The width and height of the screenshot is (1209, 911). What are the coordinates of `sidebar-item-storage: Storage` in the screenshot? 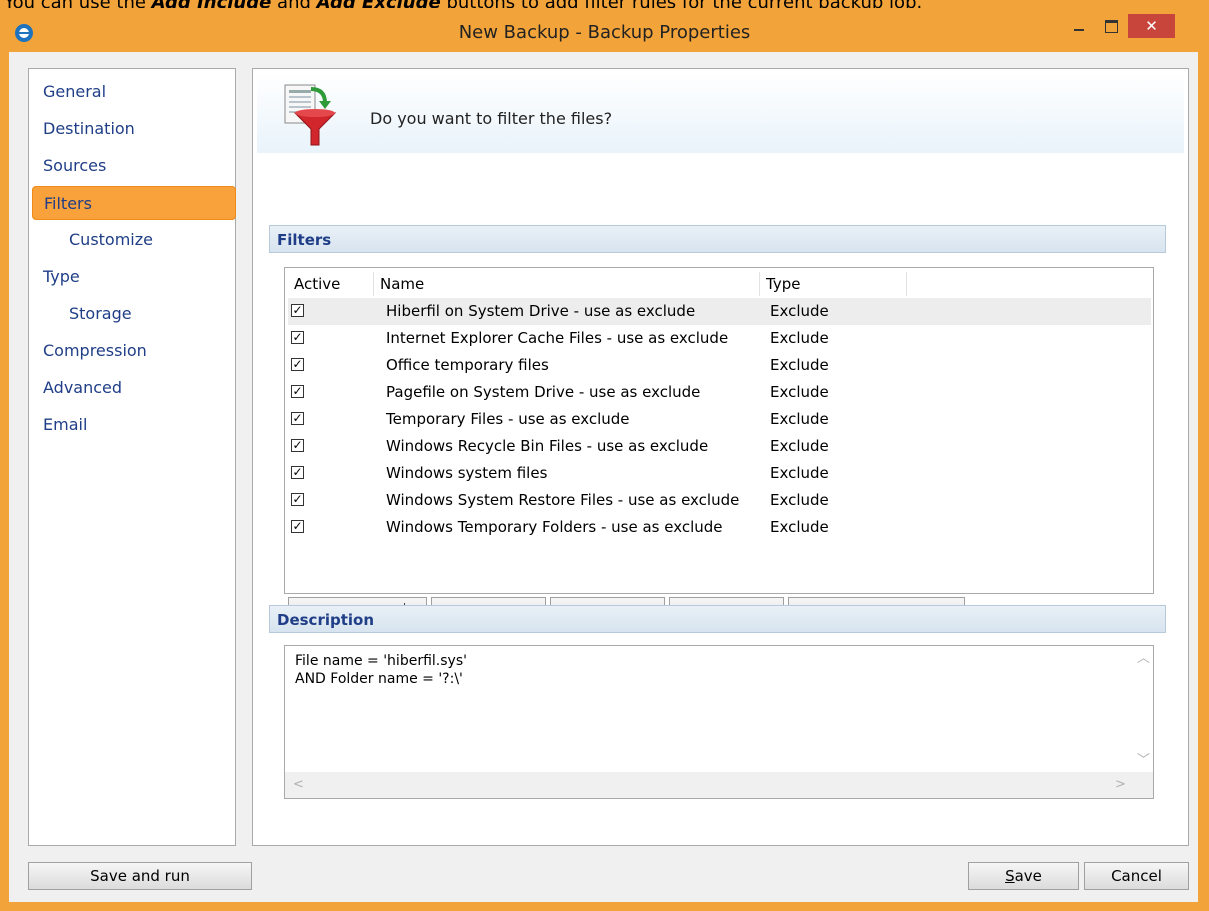 It's located at (134, 314).